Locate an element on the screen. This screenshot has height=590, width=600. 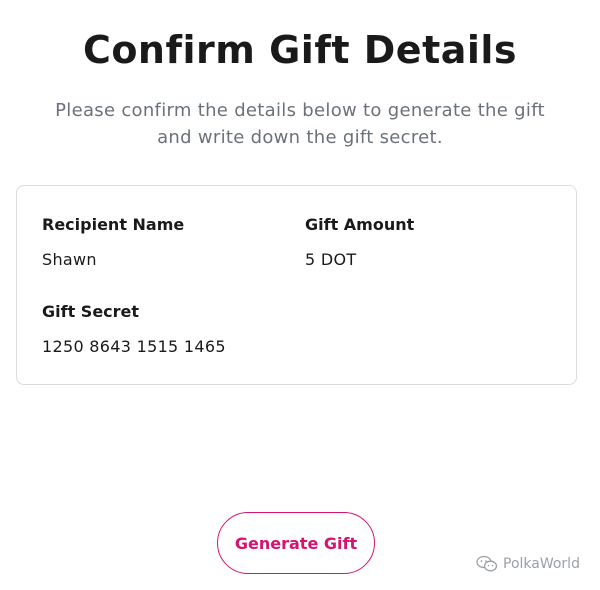
gift-secret-value: 1250 8643 1515 1465 is located at coordinates (134, 346).